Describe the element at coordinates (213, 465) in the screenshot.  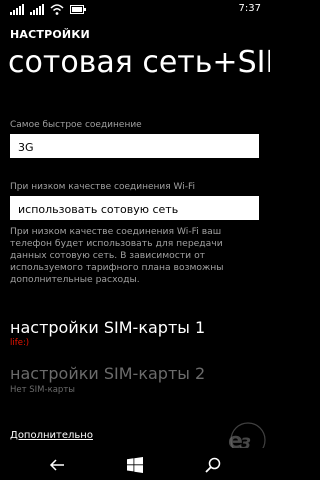
I see `search-icon` at that location.